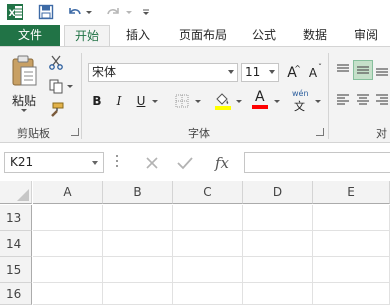  What do you see at coordinates (56, 110) in the screenshot?
I see `format-painter-icon` at bounding box center [56, 110].